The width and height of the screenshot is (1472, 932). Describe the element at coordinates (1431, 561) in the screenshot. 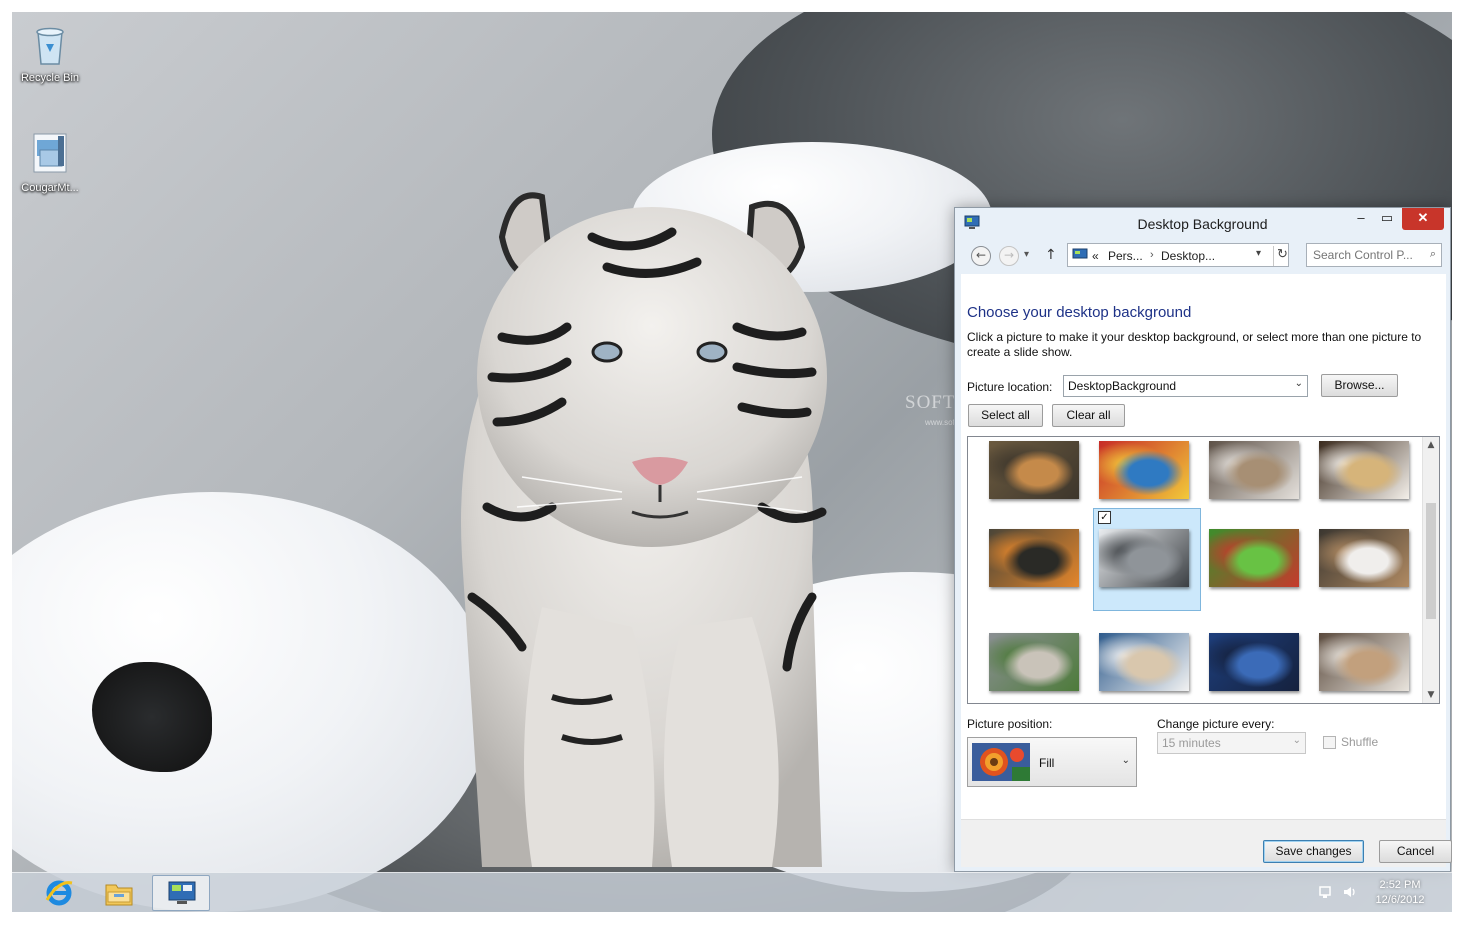

I see `scrollbar-thumb` at that location.